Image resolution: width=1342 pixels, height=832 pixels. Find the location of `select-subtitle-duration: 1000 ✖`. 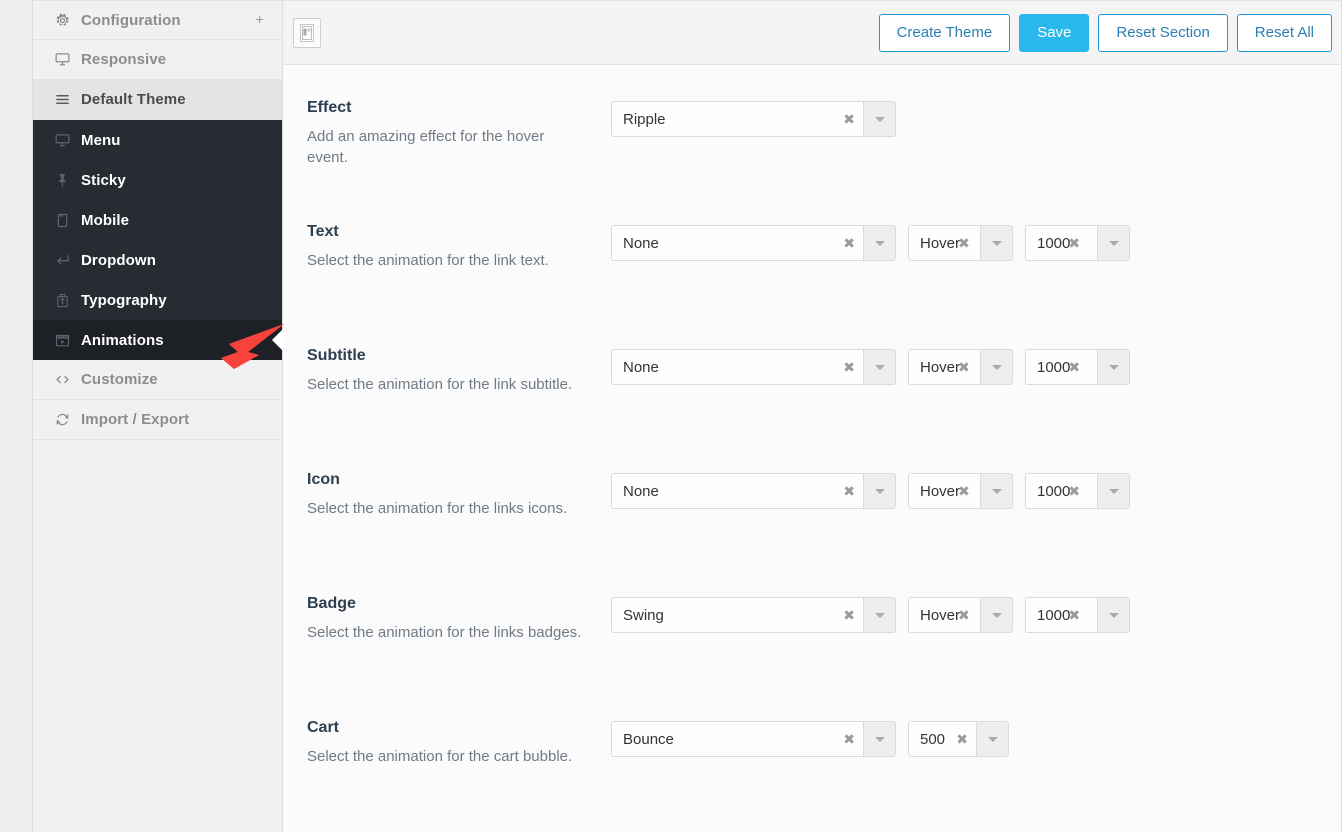

select-subtitle-duration: 1000 ✖ is located at coordinates (1077, 367).